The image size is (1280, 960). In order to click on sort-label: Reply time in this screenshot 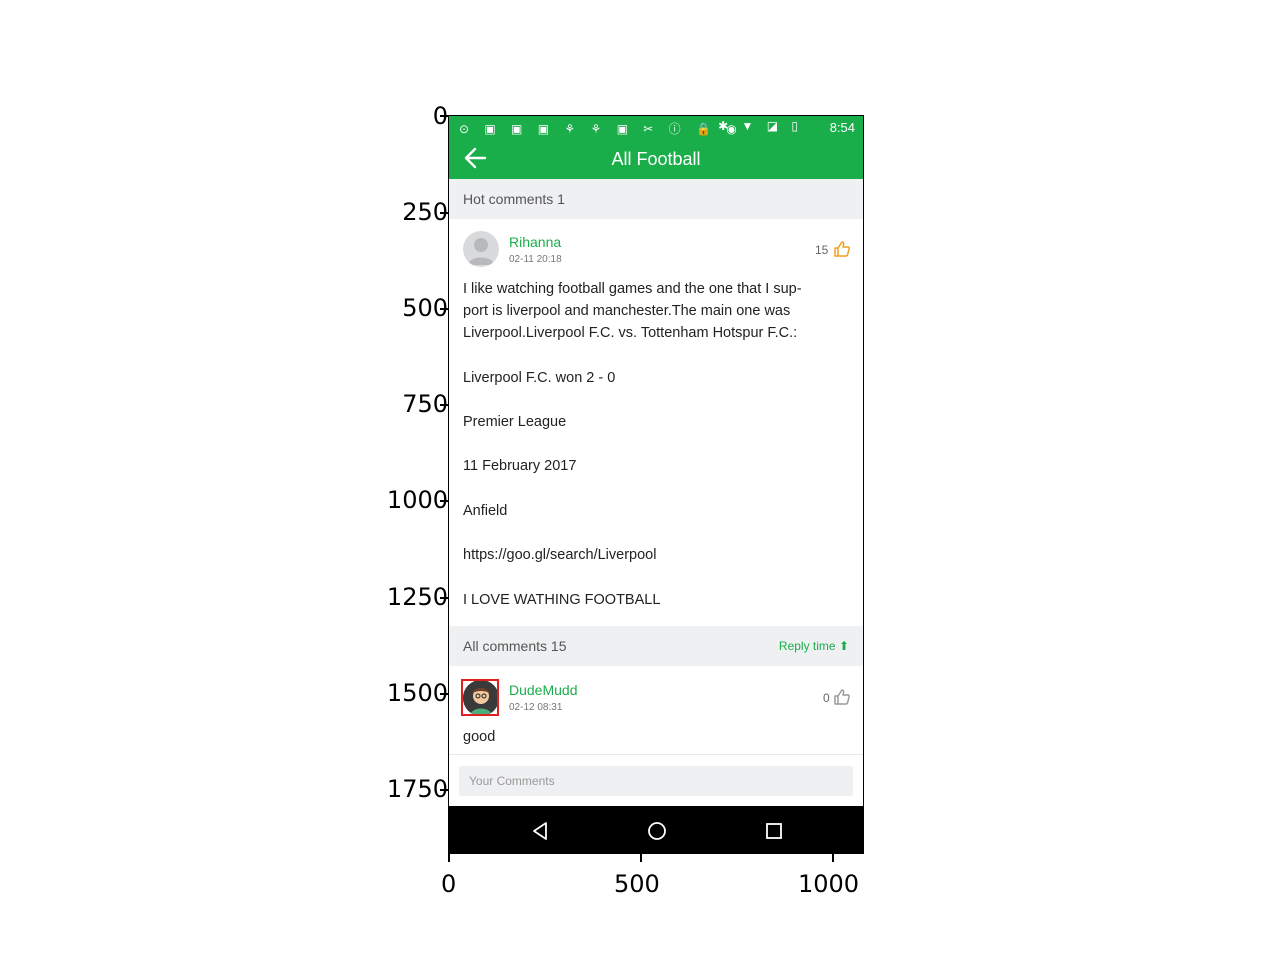, I will do `click(807, 646)`.